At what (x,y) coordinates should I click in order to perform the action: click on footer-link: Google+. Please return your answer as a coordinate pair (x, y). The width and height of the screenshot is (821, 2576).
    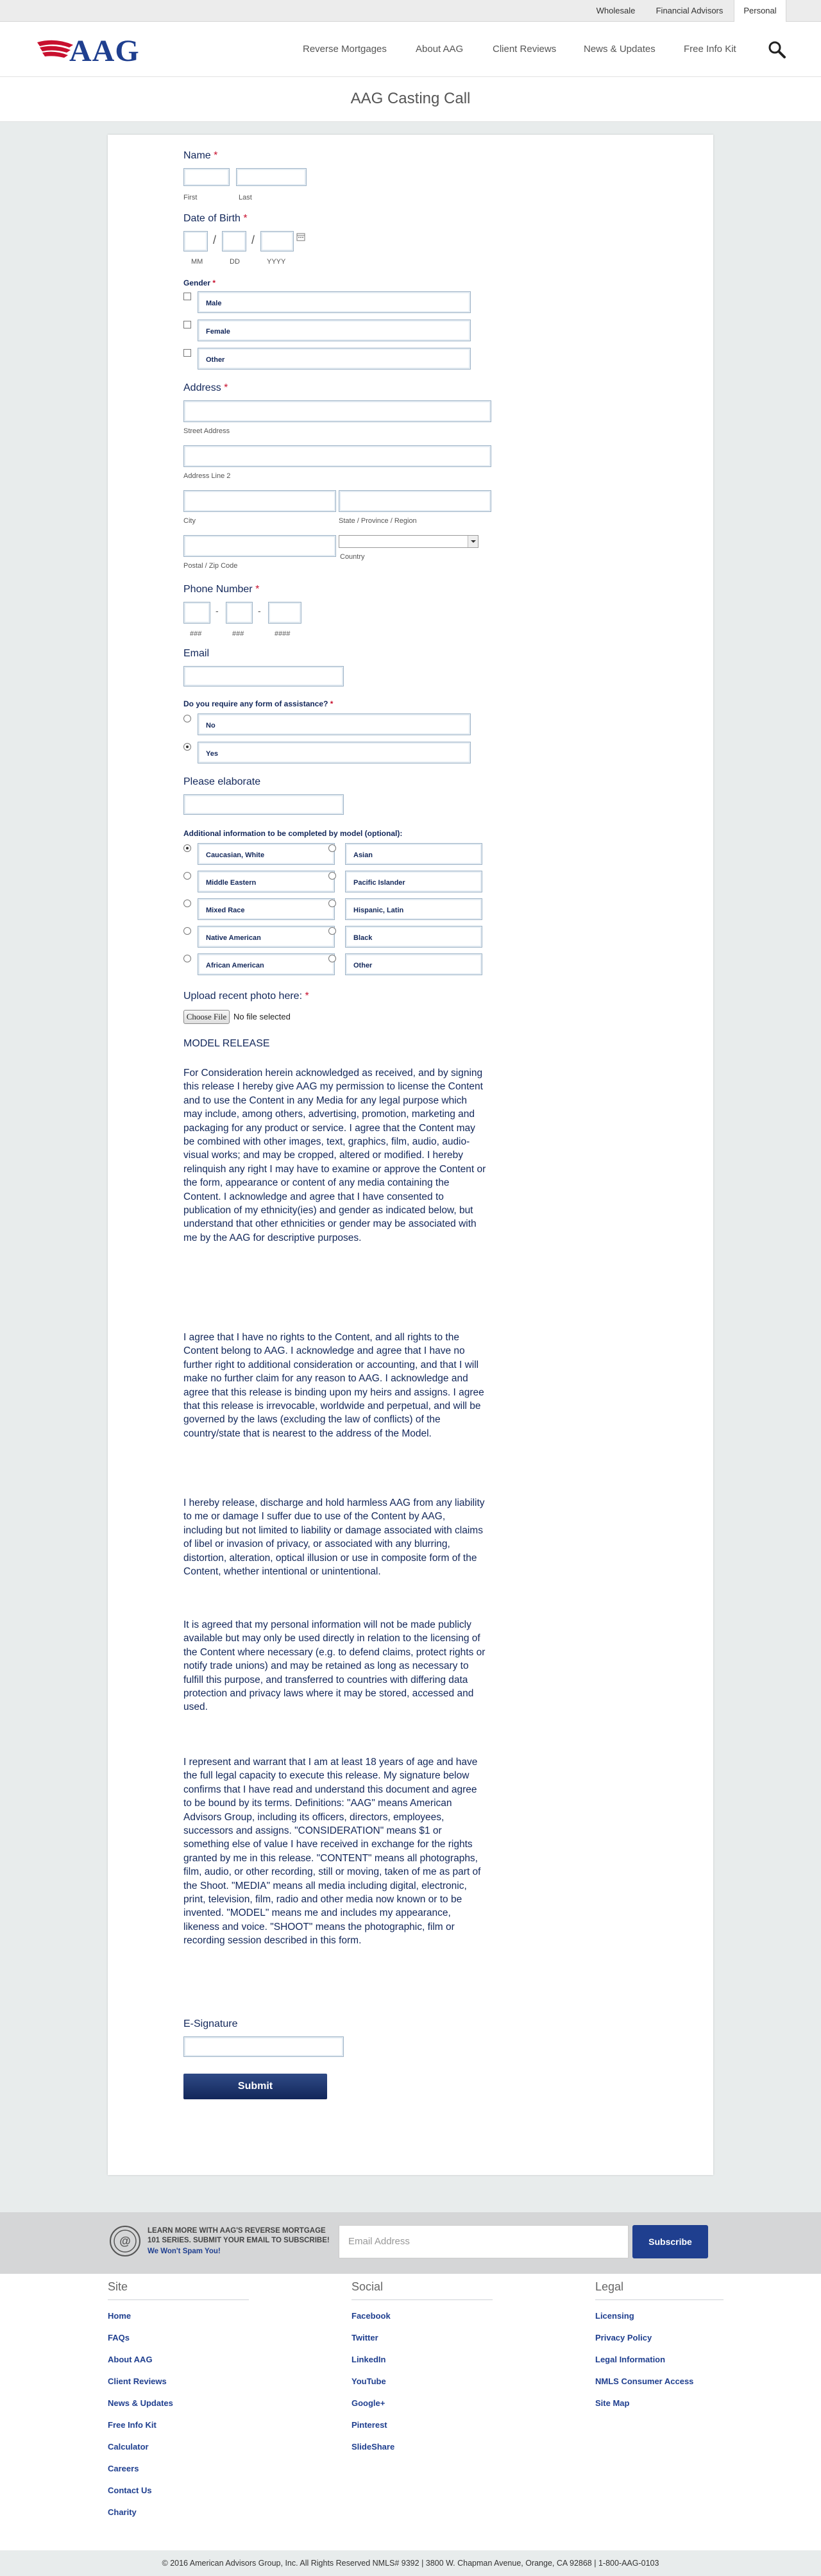
    Looking at the image, I should click on (368, 2403).